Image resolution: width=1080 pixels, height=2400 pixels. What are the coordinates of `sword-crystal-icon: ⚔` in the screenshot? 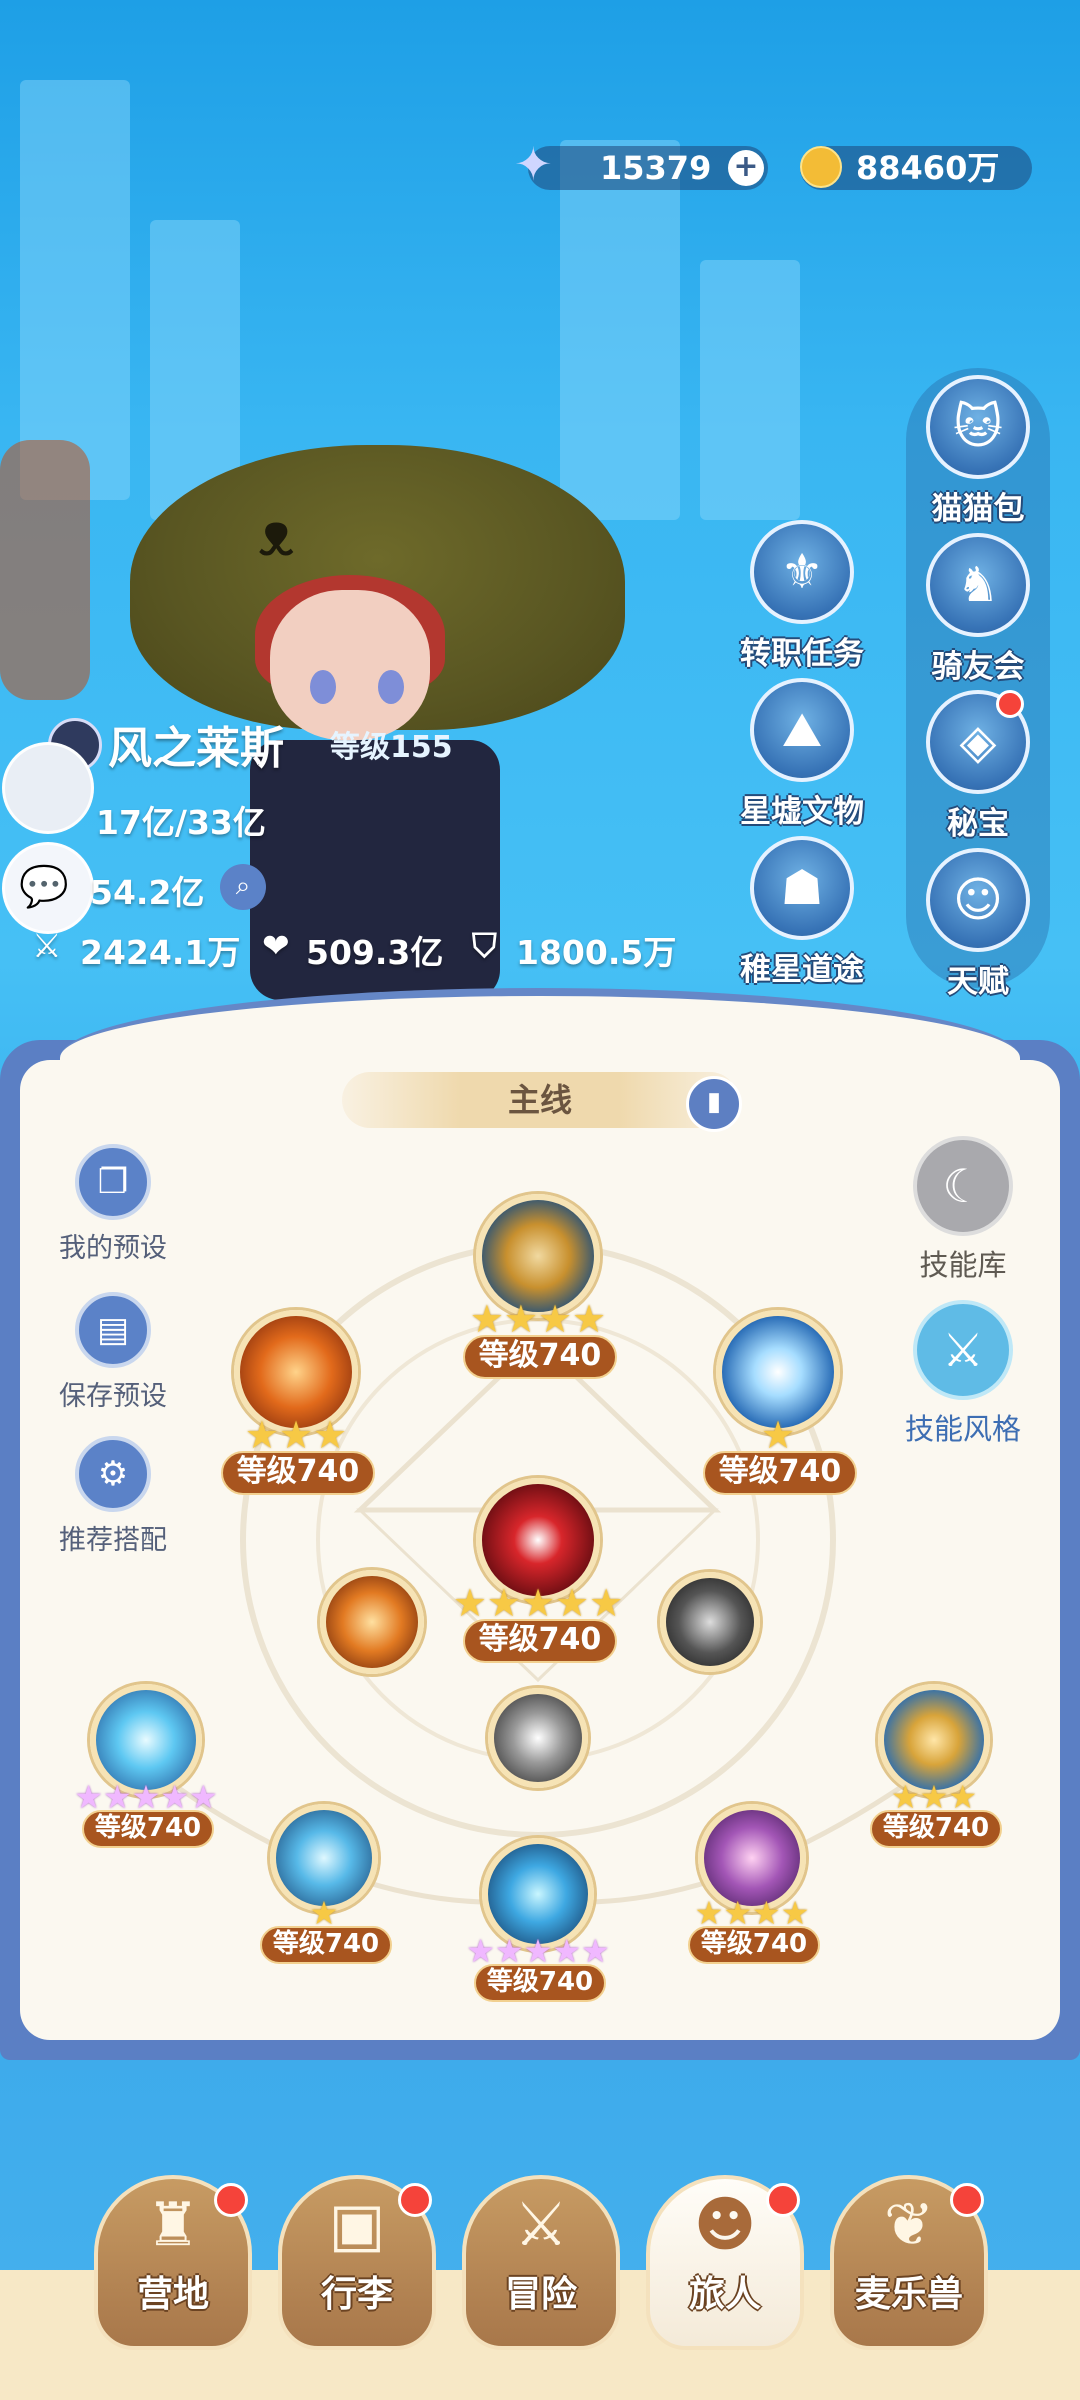 It's located at (963, 1350).